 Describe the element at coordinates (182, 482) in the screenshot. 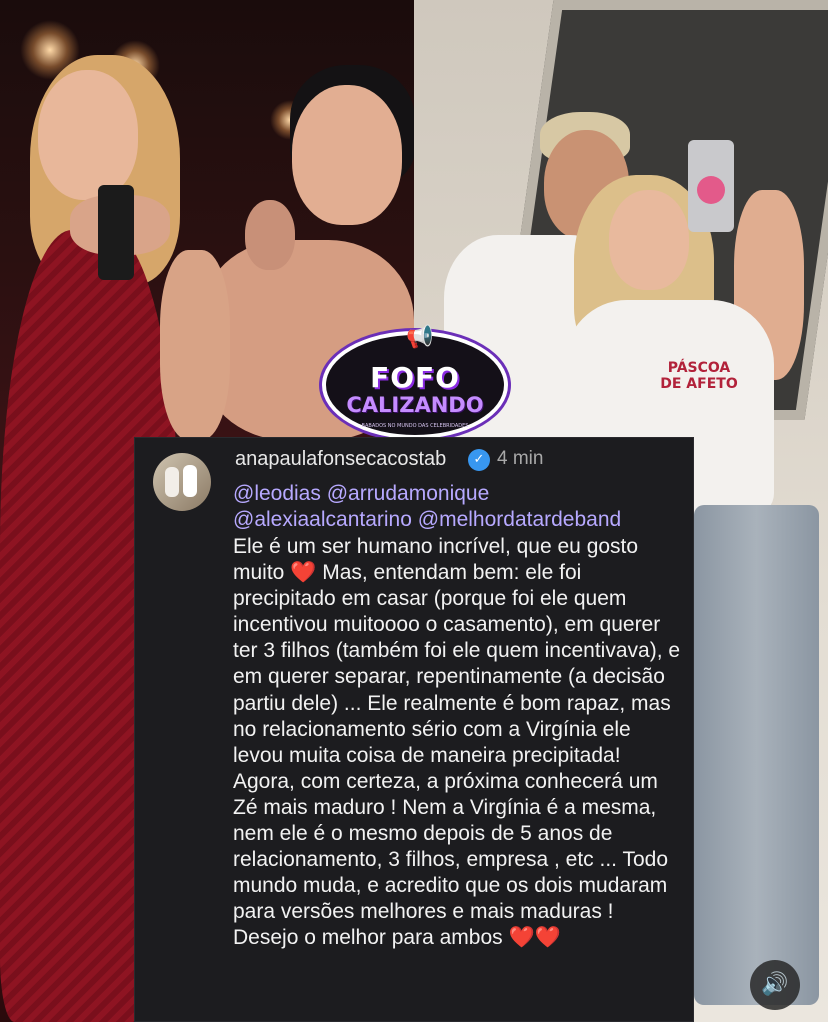

I see `avatar` at that location.